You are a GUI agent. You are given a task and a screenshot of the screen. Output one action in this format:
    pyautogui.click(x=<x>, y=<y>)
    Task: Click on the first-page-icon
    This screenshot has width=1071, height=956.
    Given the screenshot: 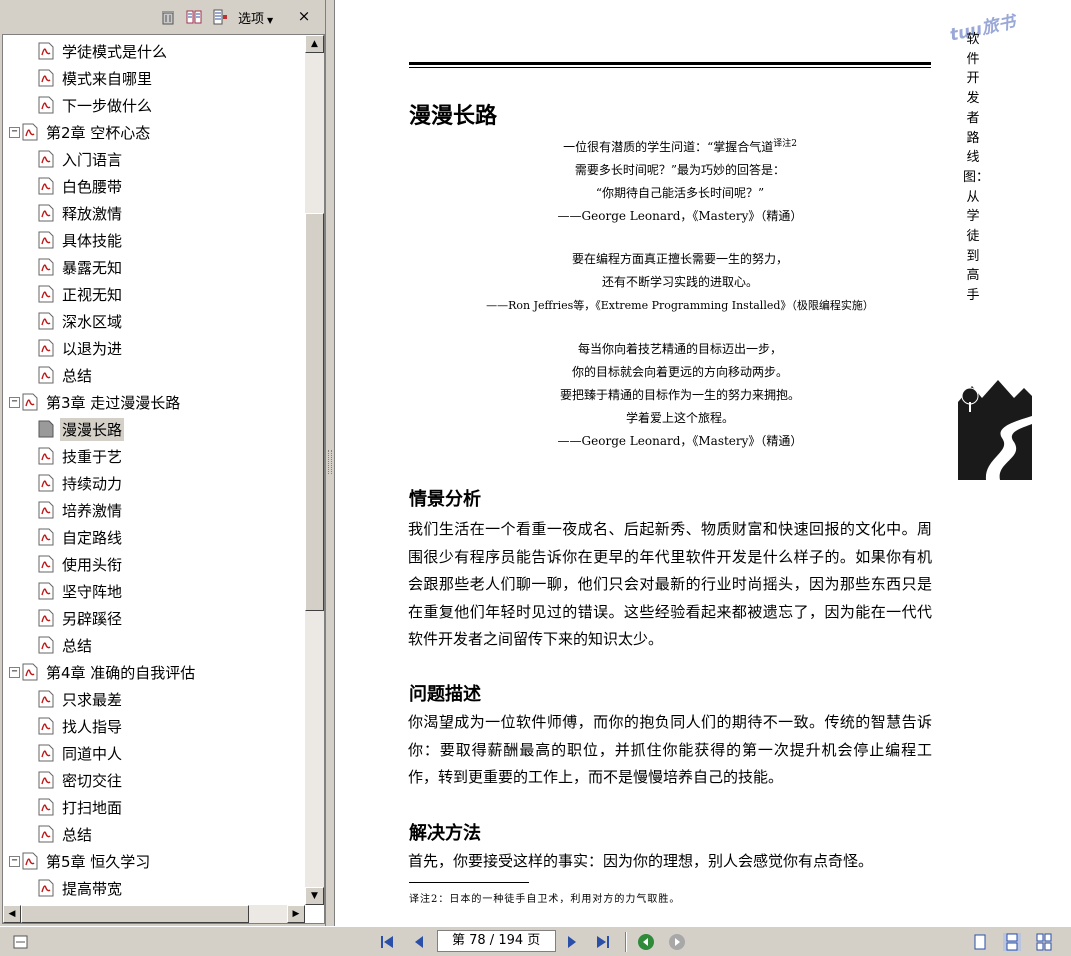 What is the action you would take?
    pyautogui.click(x=387, y=942)
    